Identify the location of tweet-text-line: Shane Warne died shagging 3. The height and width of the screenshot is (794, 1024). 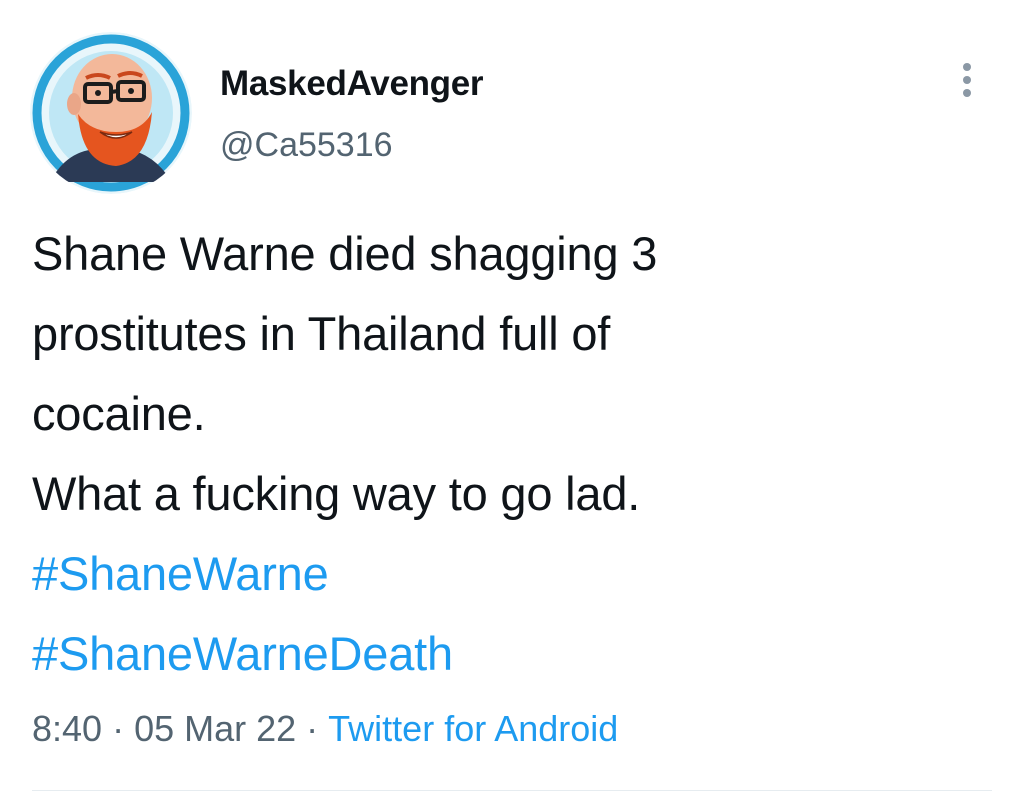
(345, 253).